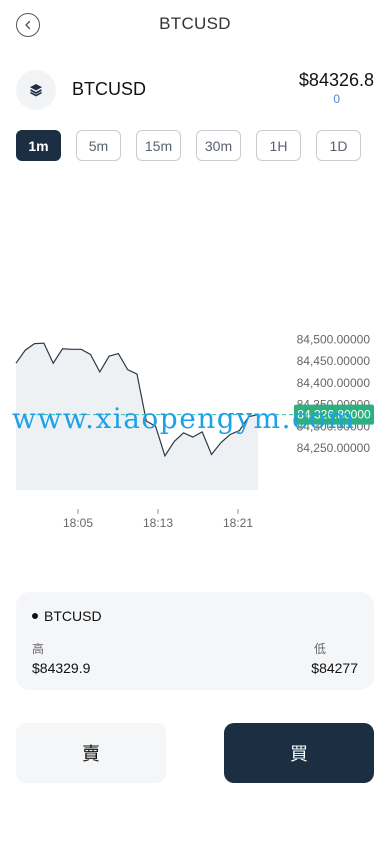  I want to click on app-header: BTCUSD, so click(195, 24).